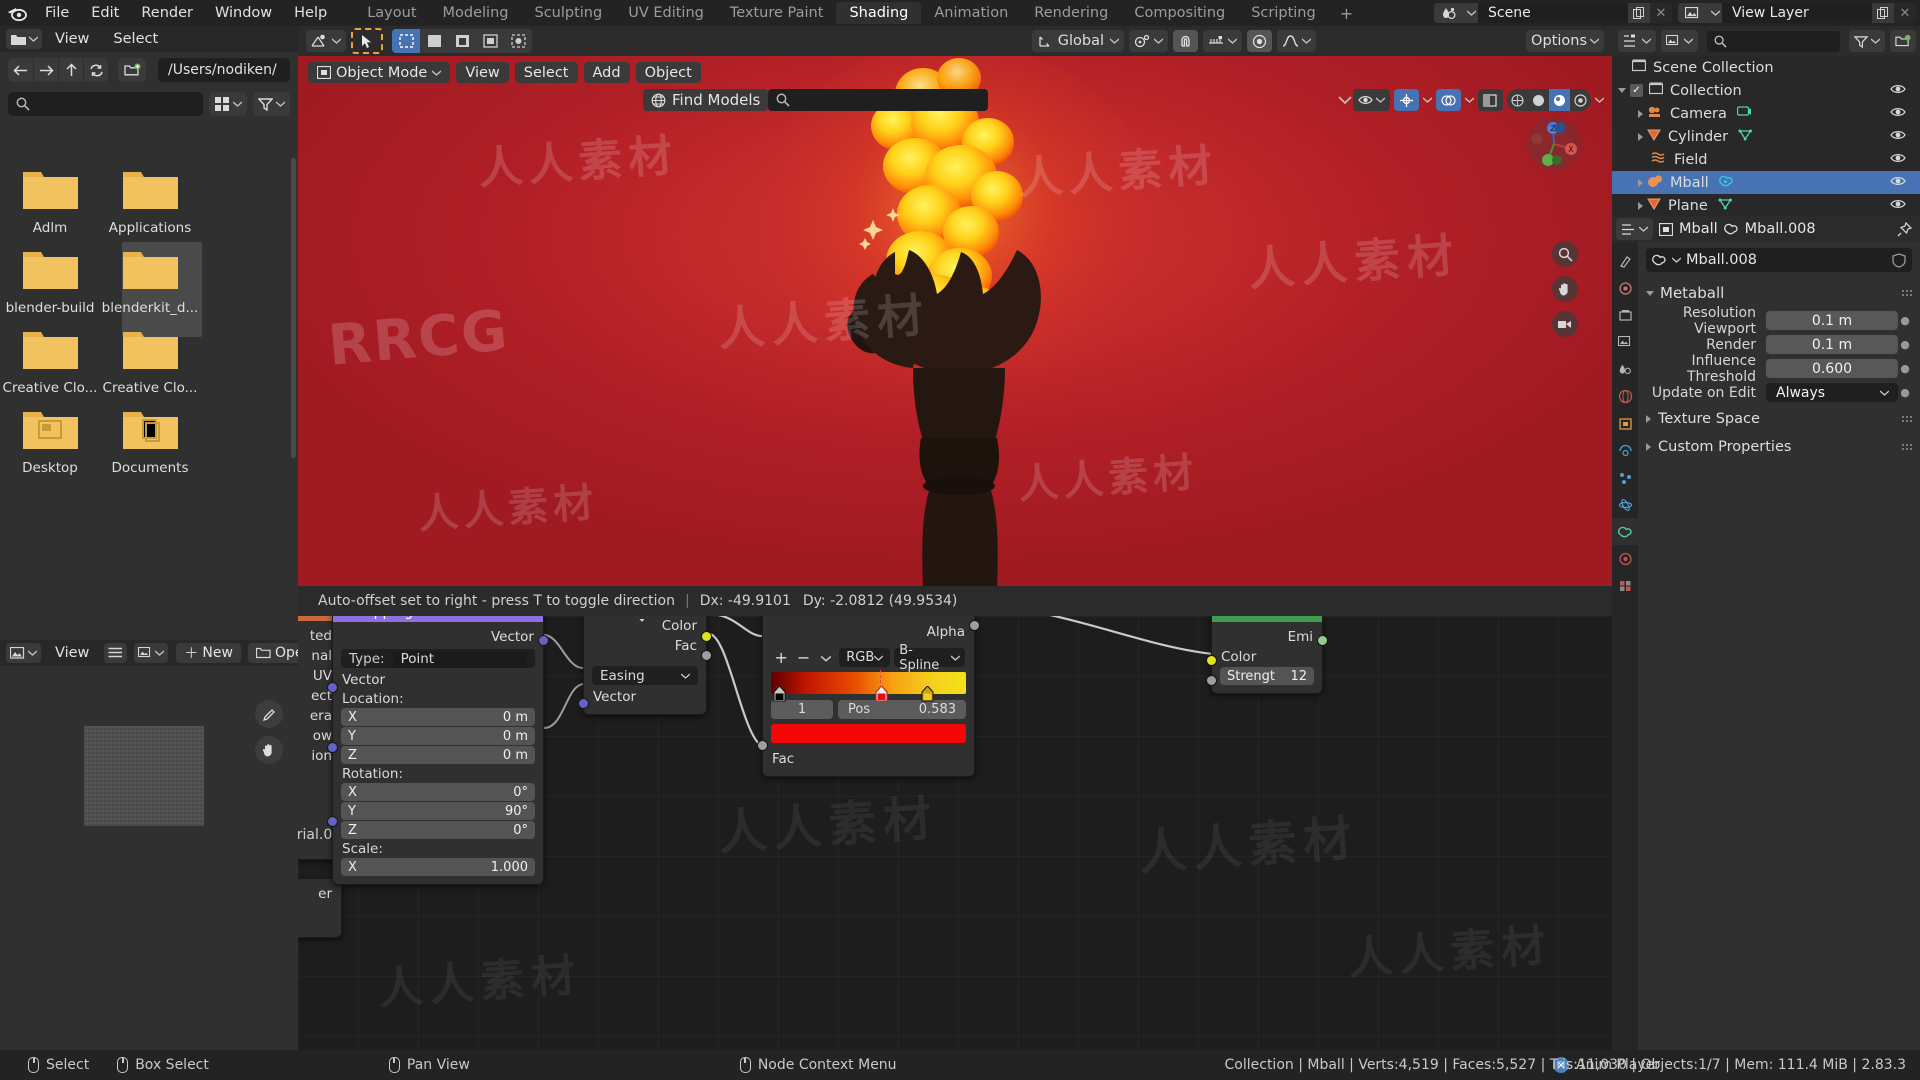 The width and height of the screenshot is (1920, 1080). Describe the element at coordinates (105, 13) in the screenshot. I see `menu-edit: Edit` at that location.